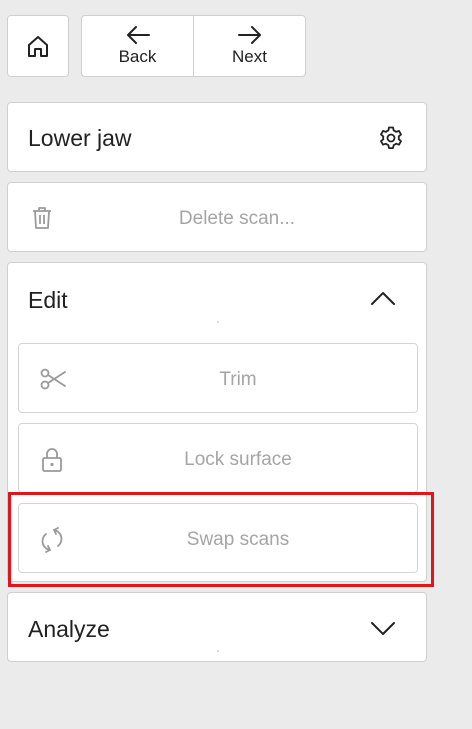 Image resolution: width=472 pixels, height=729 pixels. I want to click on next-label: Next, so click(249, 56).